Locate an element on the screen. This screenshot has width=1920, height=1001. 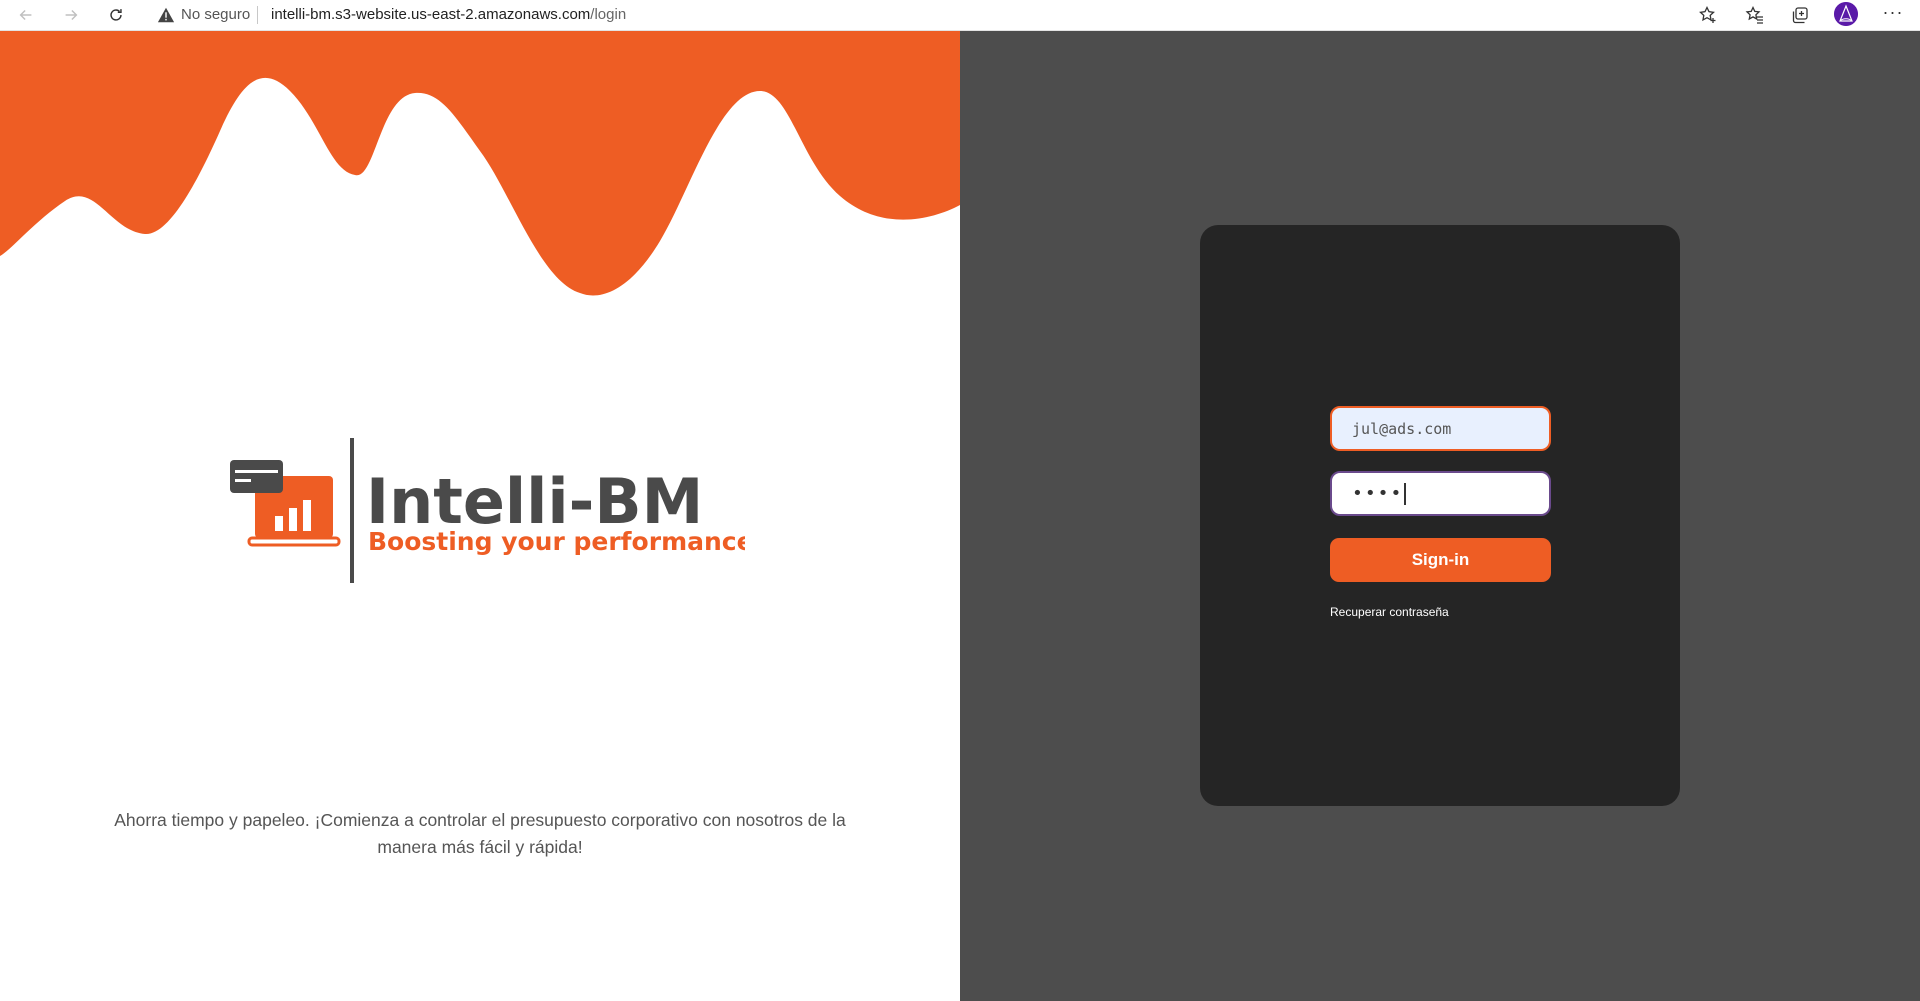
url-separator is located at coordinates (257, 15).